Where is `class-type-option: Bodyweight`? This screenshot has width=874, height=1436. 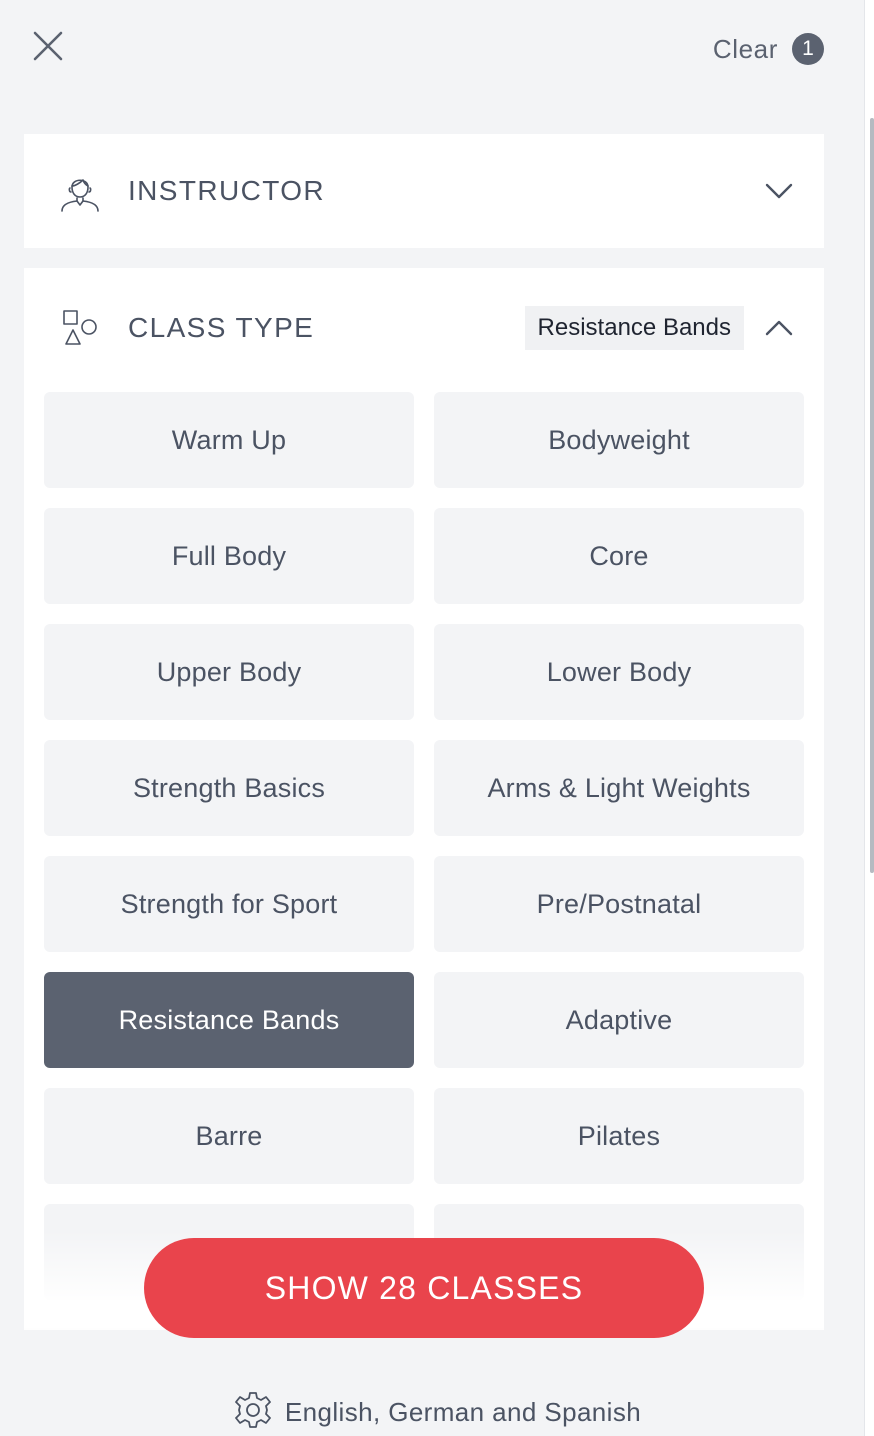 class-type-option: Bodyweight is located at coordinates (619, 440).